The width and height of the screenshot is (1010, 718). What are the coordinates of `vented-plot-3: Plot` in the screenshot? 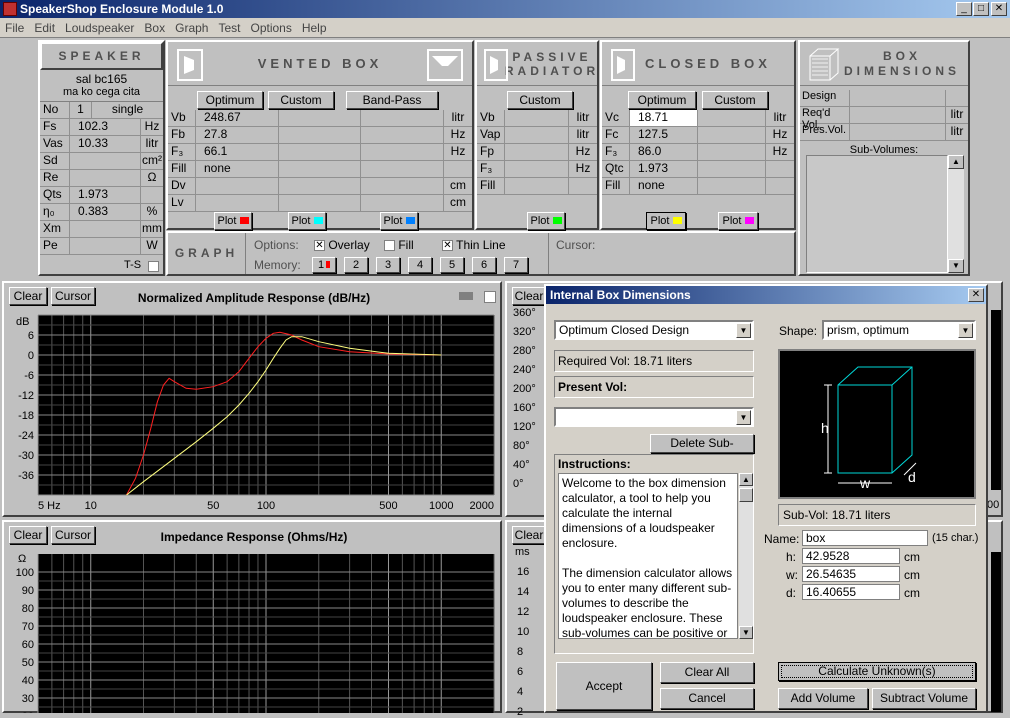 It's located at (399, 221).